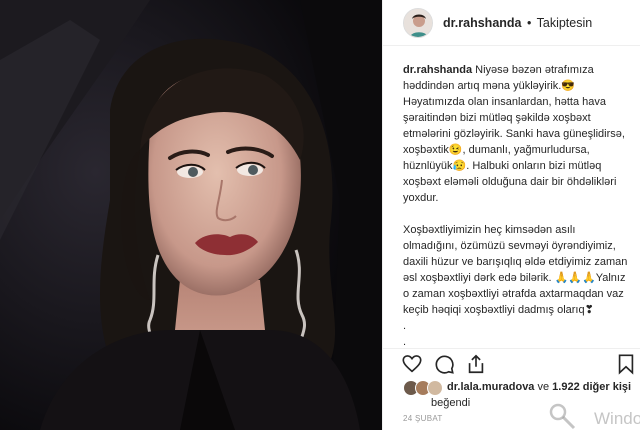 The image size is (640, 430). I want to click on likes-text: dr.lala.muradova ve 1.922 diğer kişi, so click(543, 387).